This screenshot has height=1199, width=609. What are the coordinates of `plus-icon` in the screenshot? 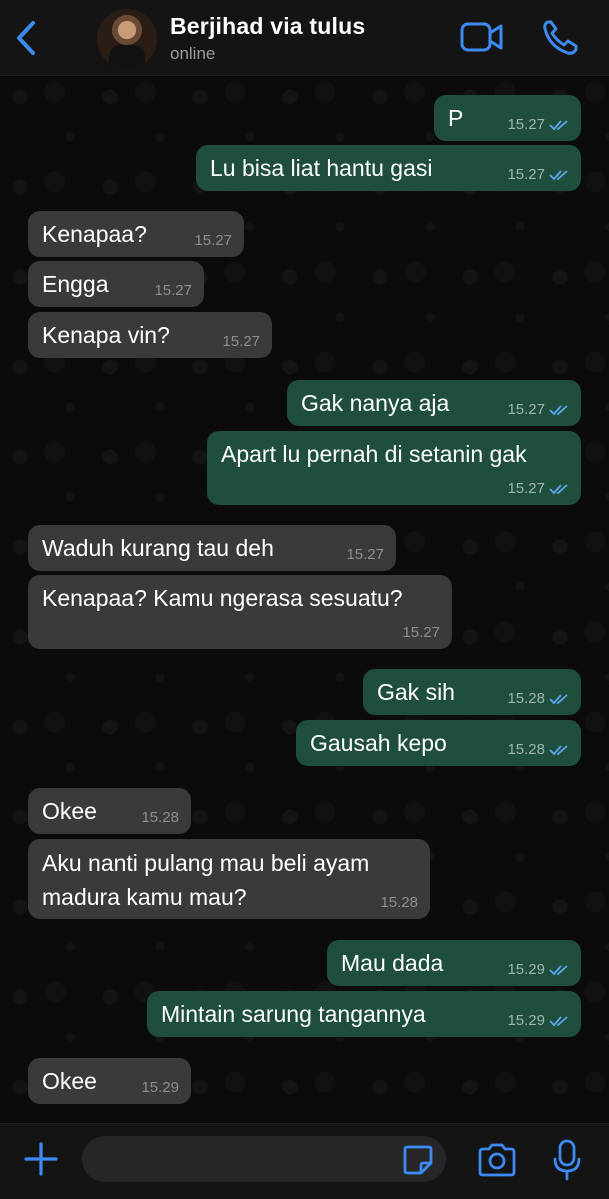 It's located at (41, 1159).